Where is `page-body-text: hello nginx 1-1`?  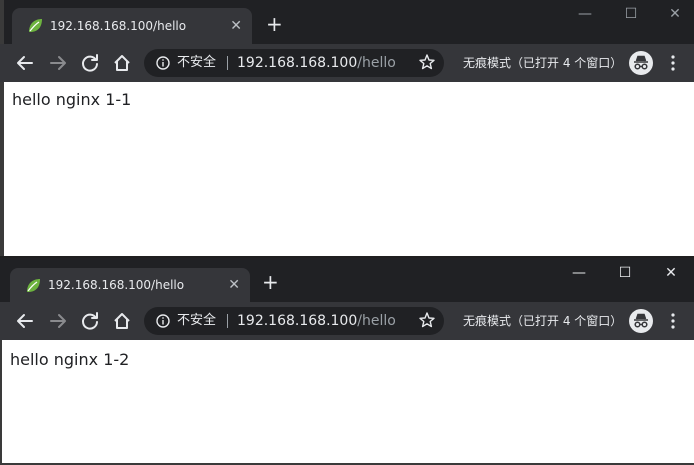 page-body-text: hello nginx 1-1 is located at coordinates (72, 99).